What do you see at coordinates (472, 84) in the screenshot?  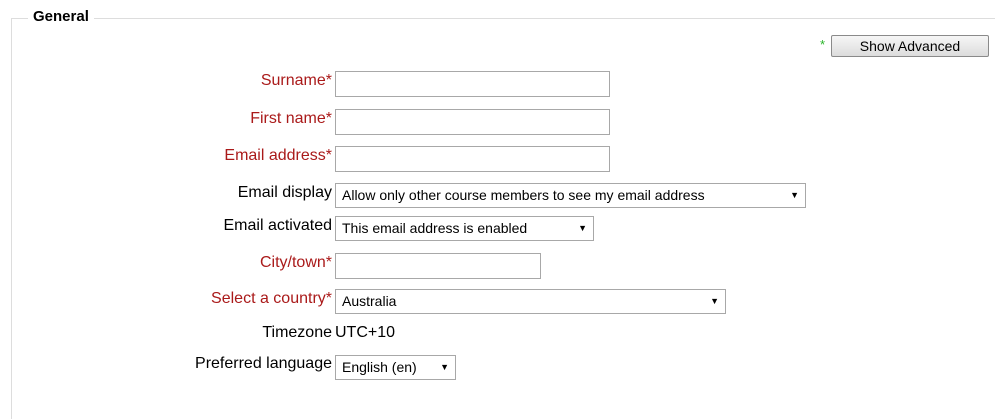 I see `surname-input` at bounding box center [472, 84].